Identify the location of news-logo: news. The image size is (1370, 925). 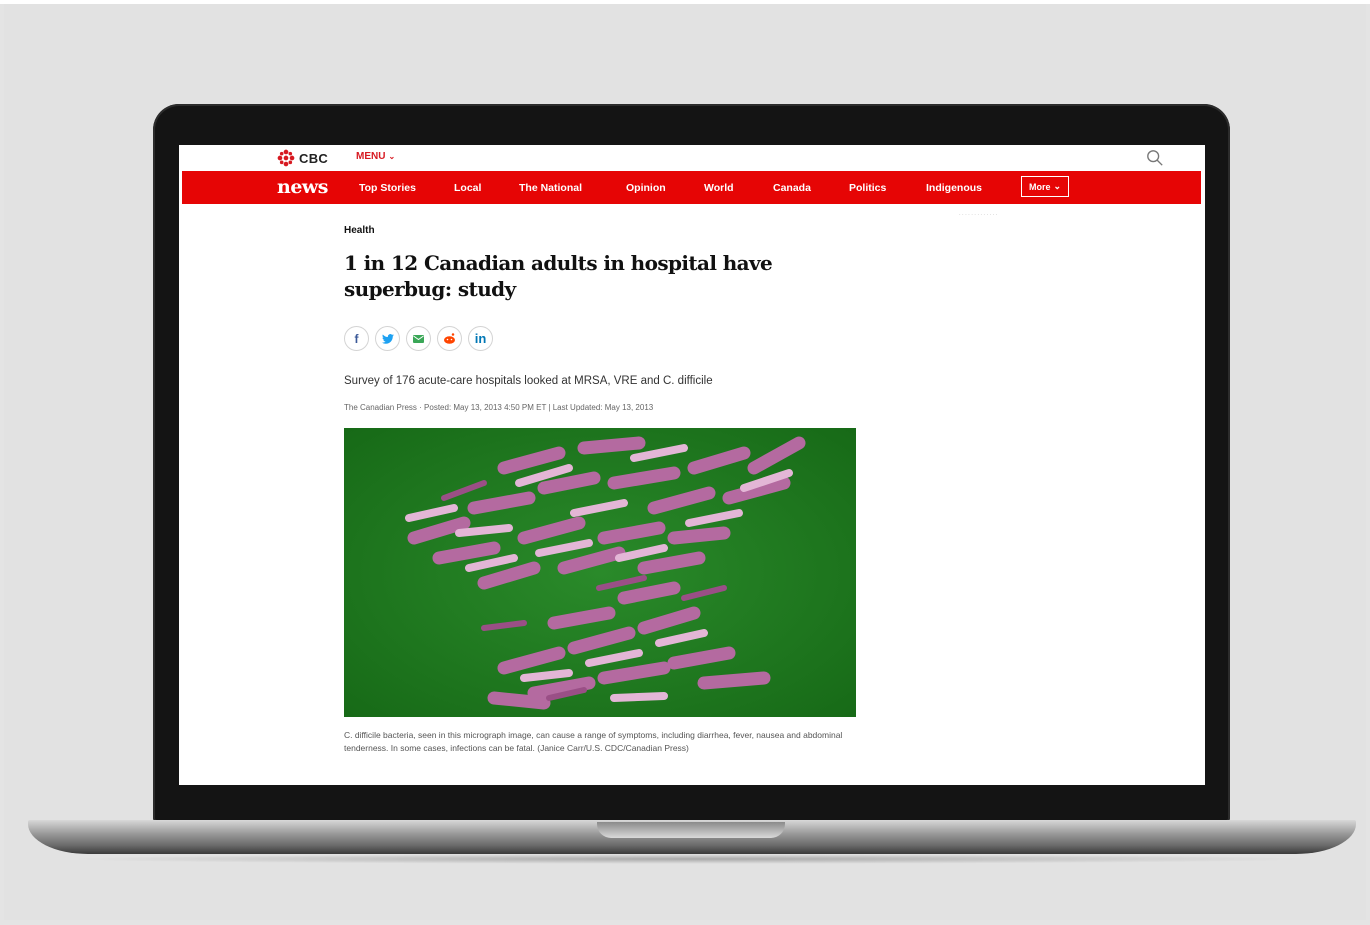
(302, 187).